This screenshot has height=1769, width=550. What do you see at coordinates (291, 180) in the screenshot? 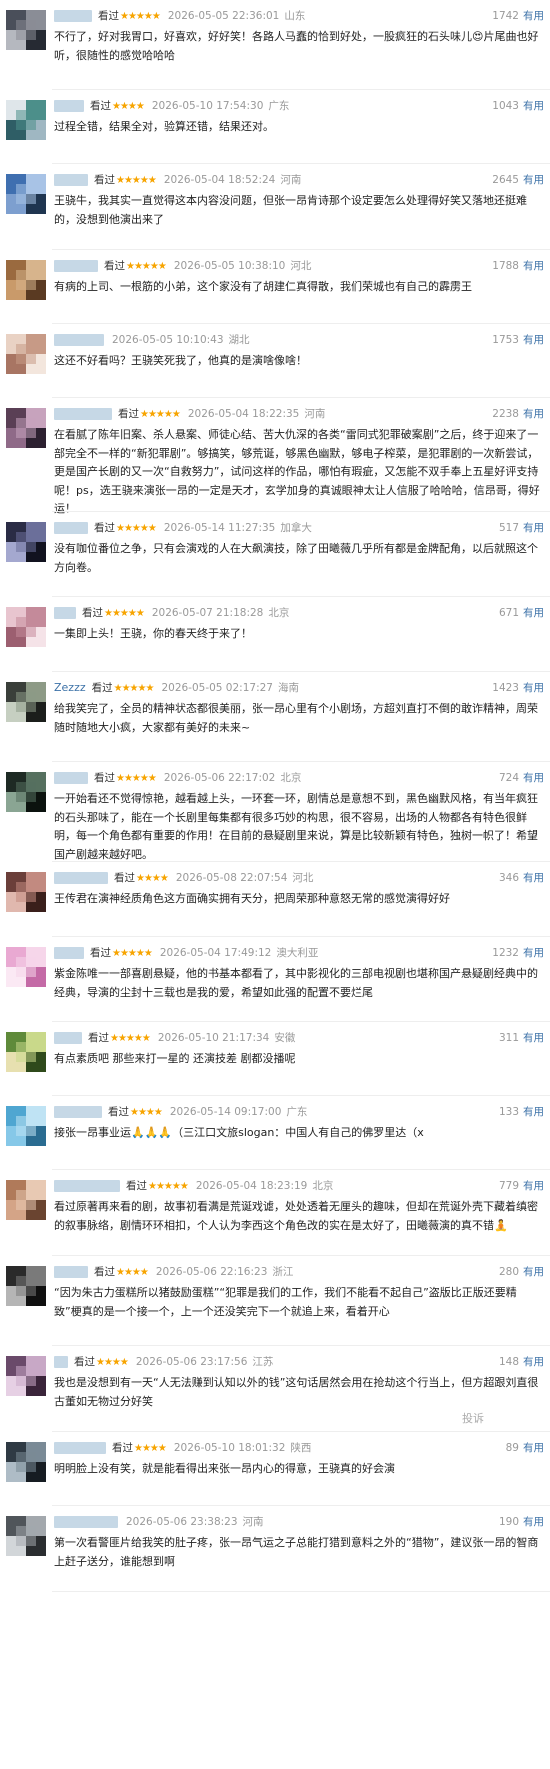
I see `comment-location: 河南` at bounding box center [291, 180].